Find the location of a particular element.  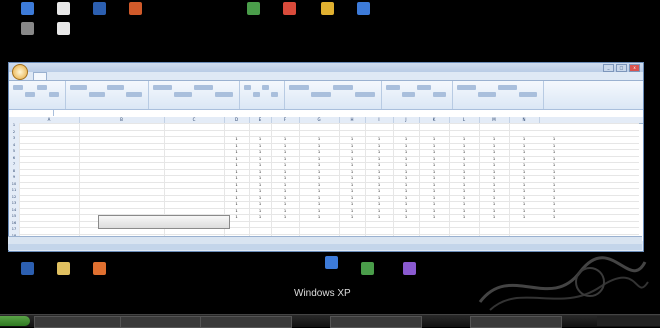

row-header: 10 is located at coordinates (14, 184).